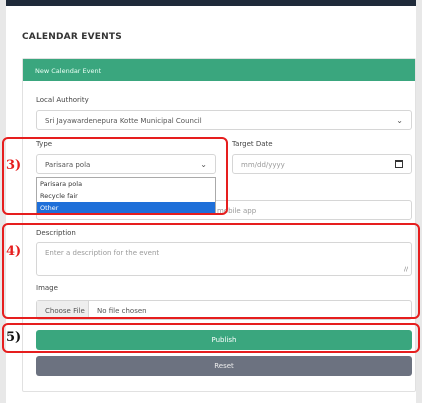 The height and width of the screenshot is (403, 422). I want to click on chevron-down-icon: ⌄, so click(399, 120).